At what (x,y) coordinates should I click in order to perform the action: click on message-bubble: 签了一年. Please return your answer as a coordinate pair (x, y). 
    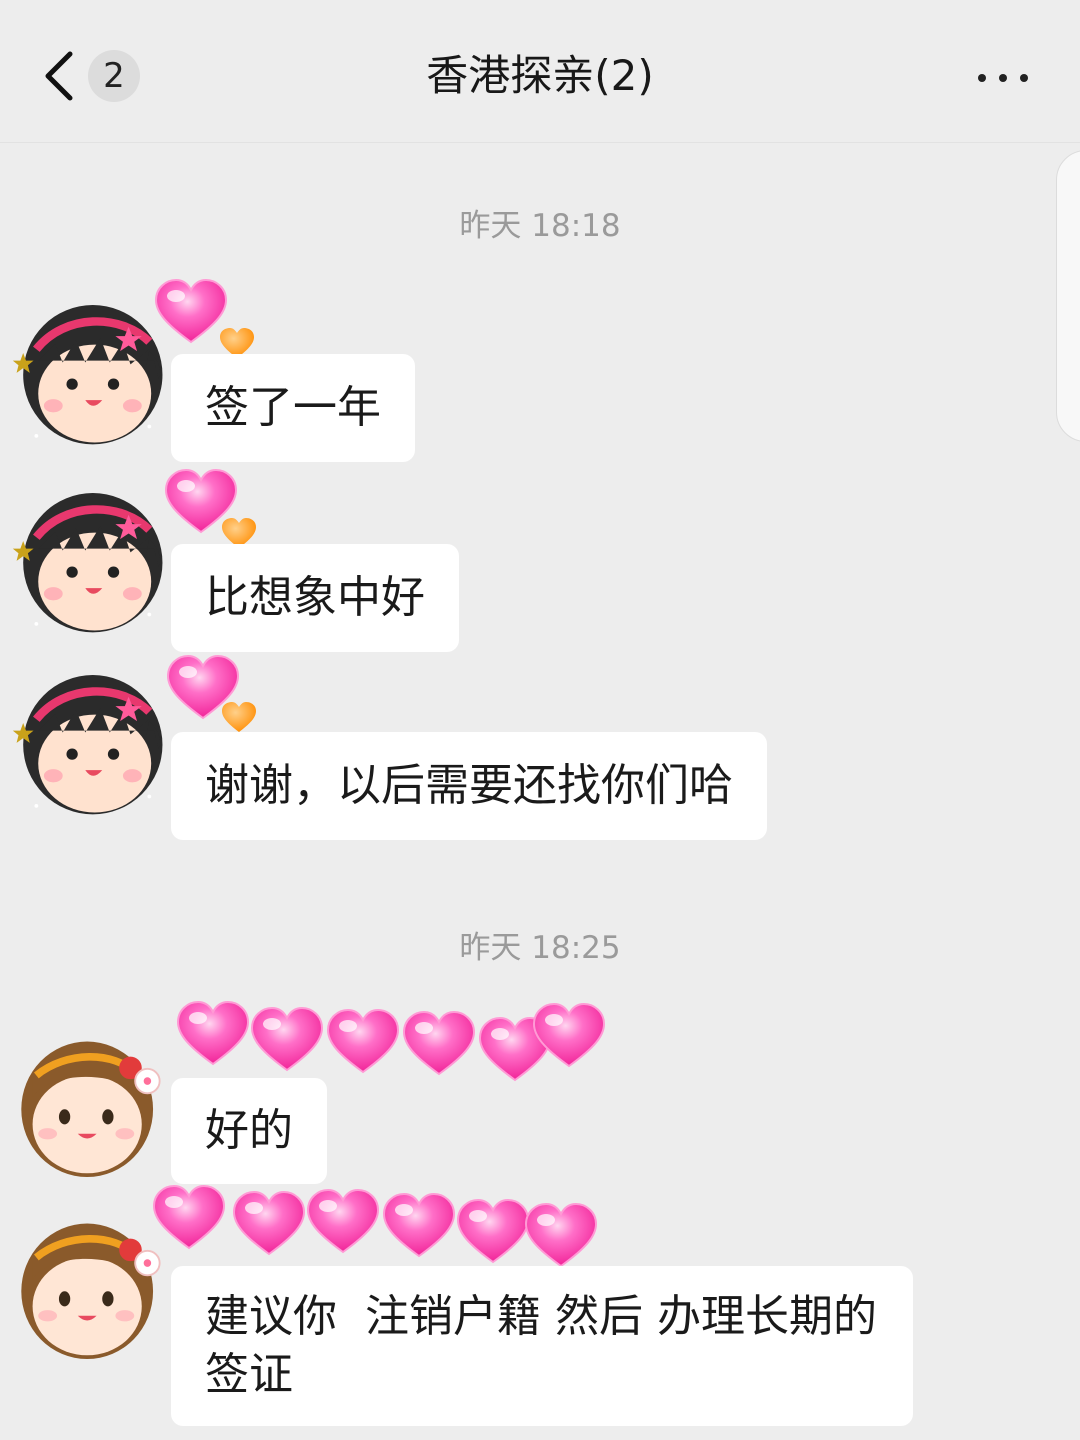
    Looking at the image, I should click on (293, 408).